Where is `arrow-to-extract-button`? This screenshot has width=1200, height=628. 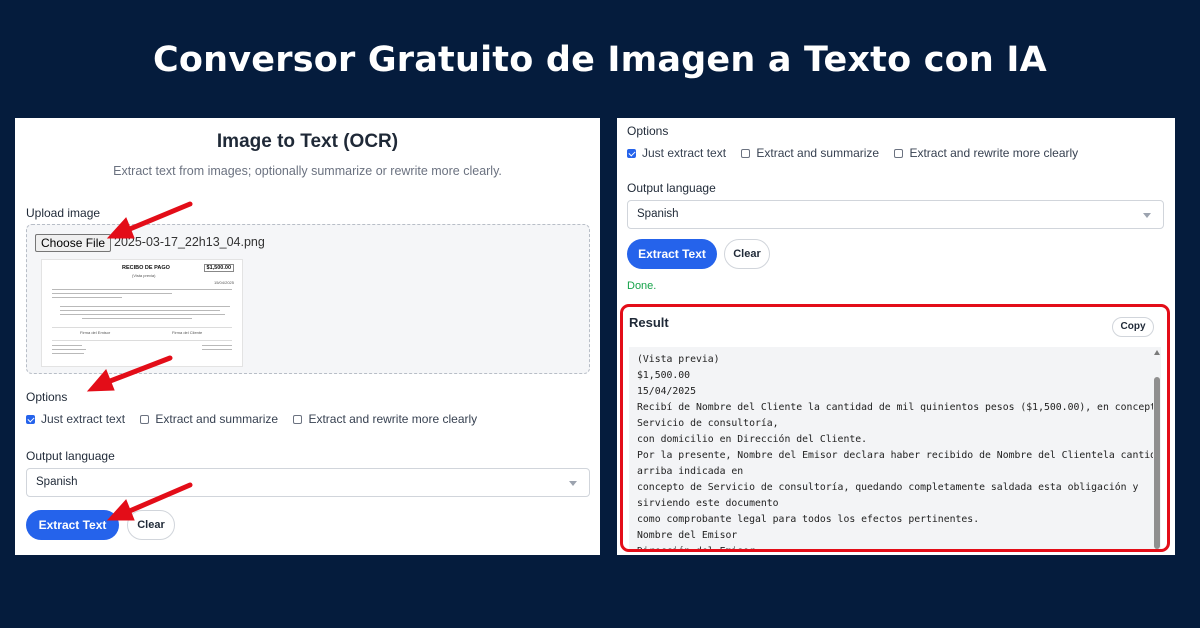
arrow-to-extract-button is located at coordinates (157, 499).